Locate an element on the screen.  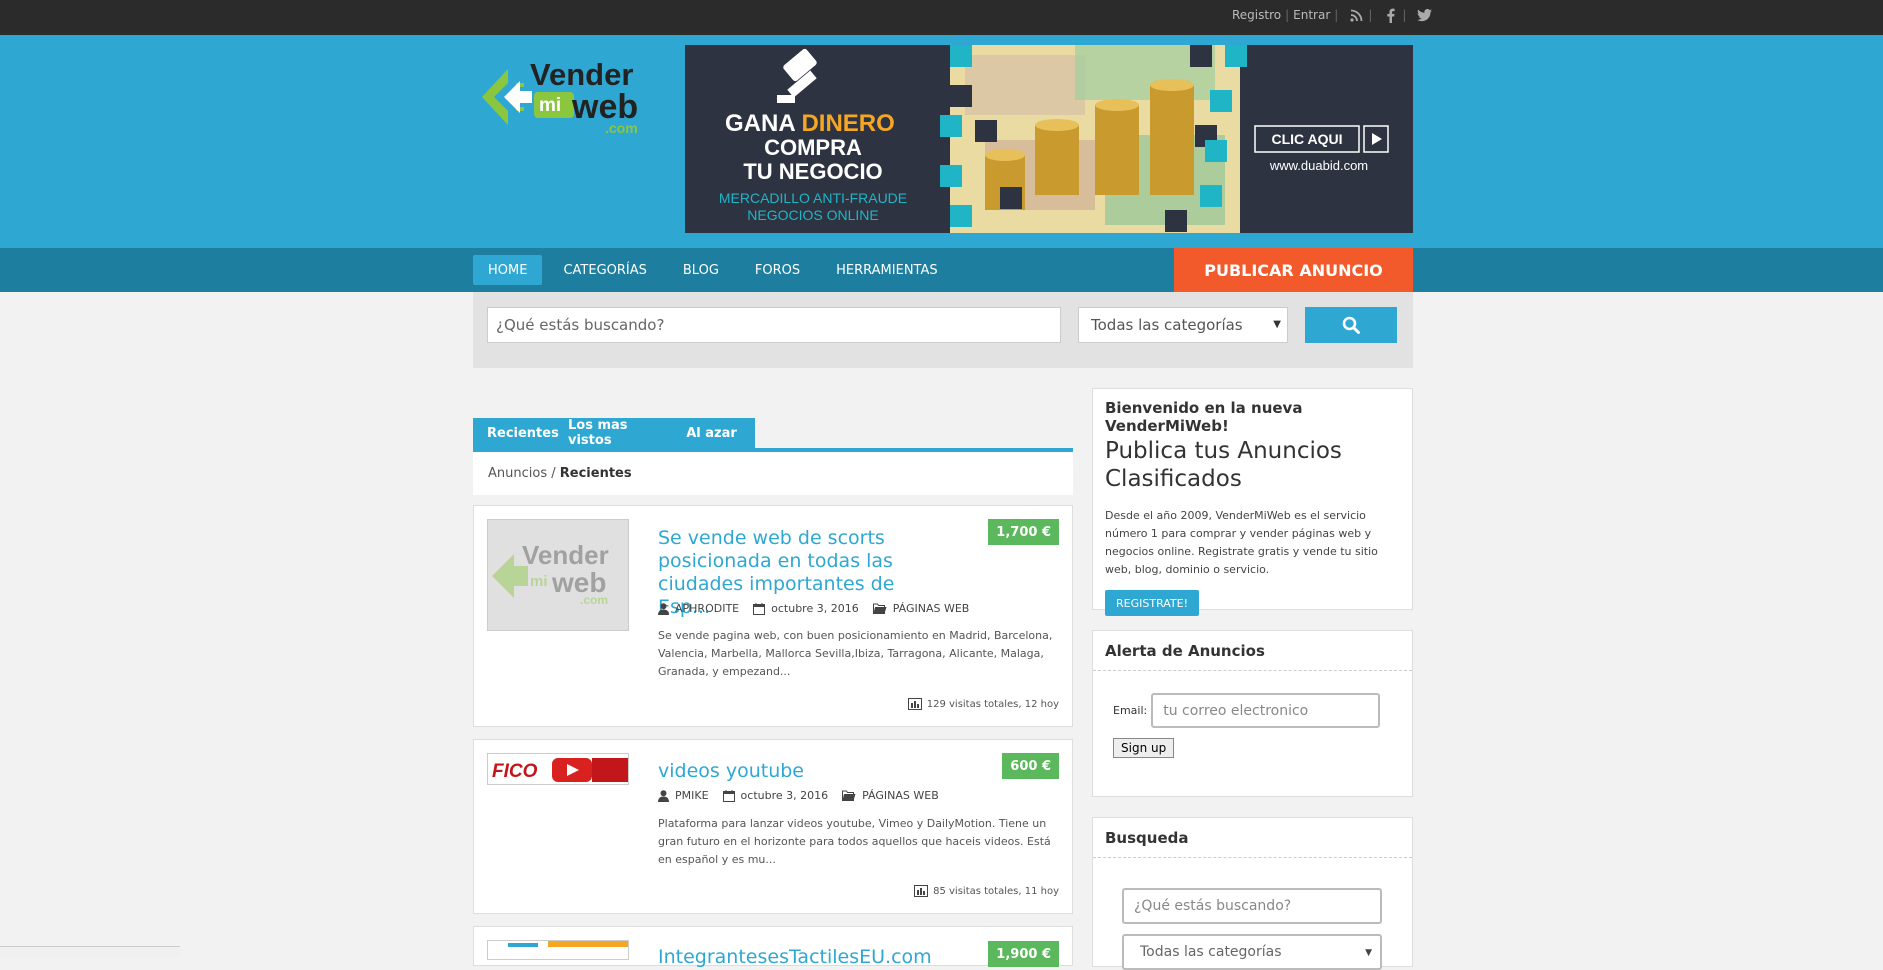
banner-line1a: GANA is located at coordinates (763, 123).